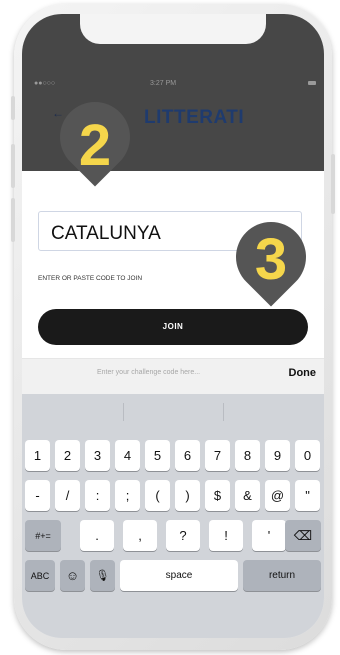 This screenshot has height=655, width=340. Describe the element at coordinates (157, 495) in the screenshot. I see `key-open-paren: (` at that location.